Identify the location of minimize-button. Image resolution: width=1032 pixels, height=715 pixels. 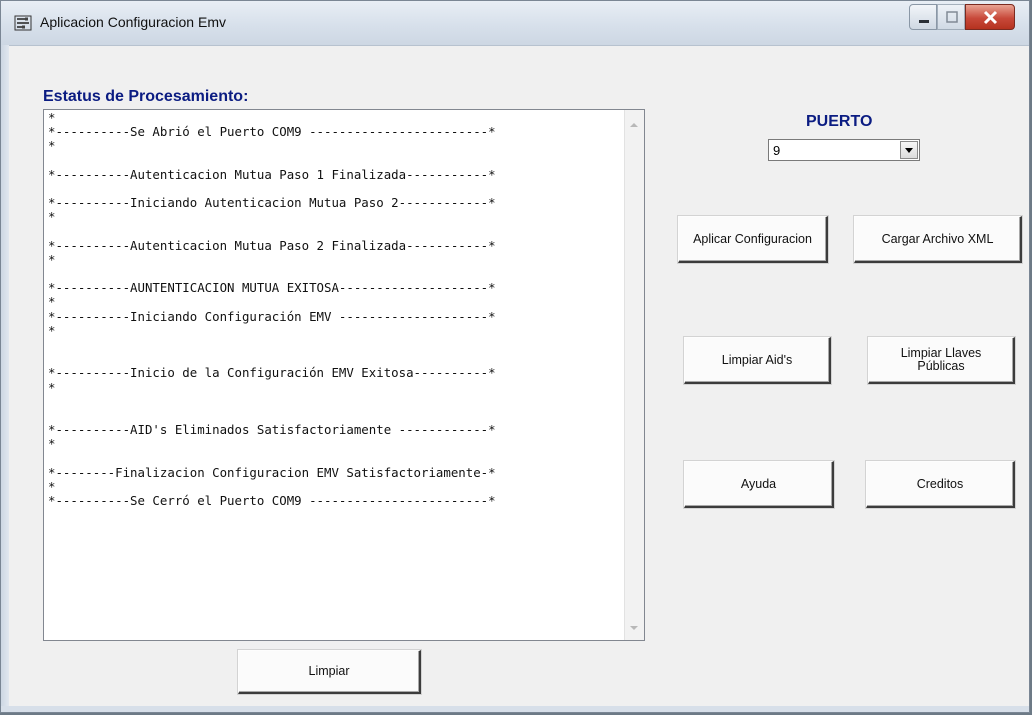
(923, 17).